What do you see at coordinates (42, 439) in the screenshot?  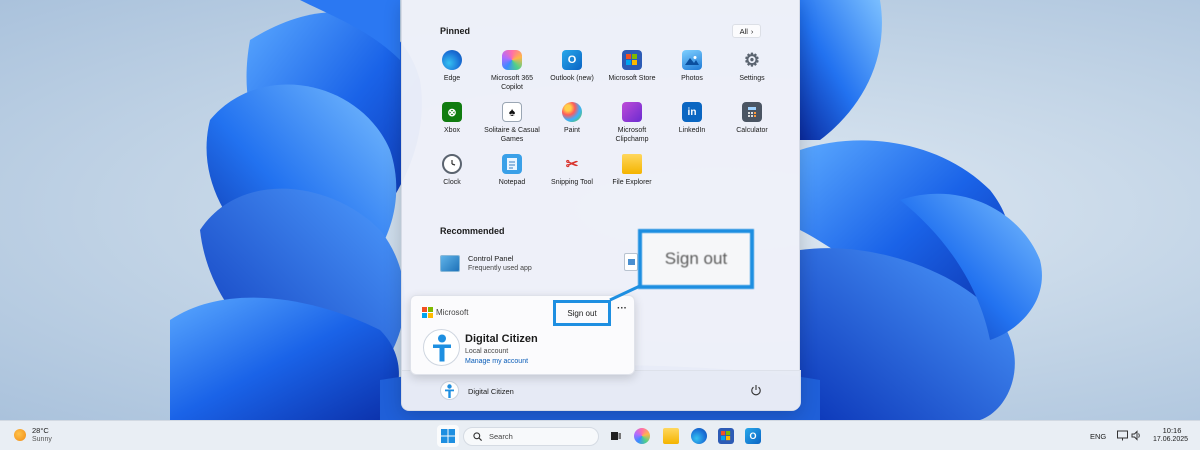 I see `weather-condition: Sunny` at bounding box center [42, 439].